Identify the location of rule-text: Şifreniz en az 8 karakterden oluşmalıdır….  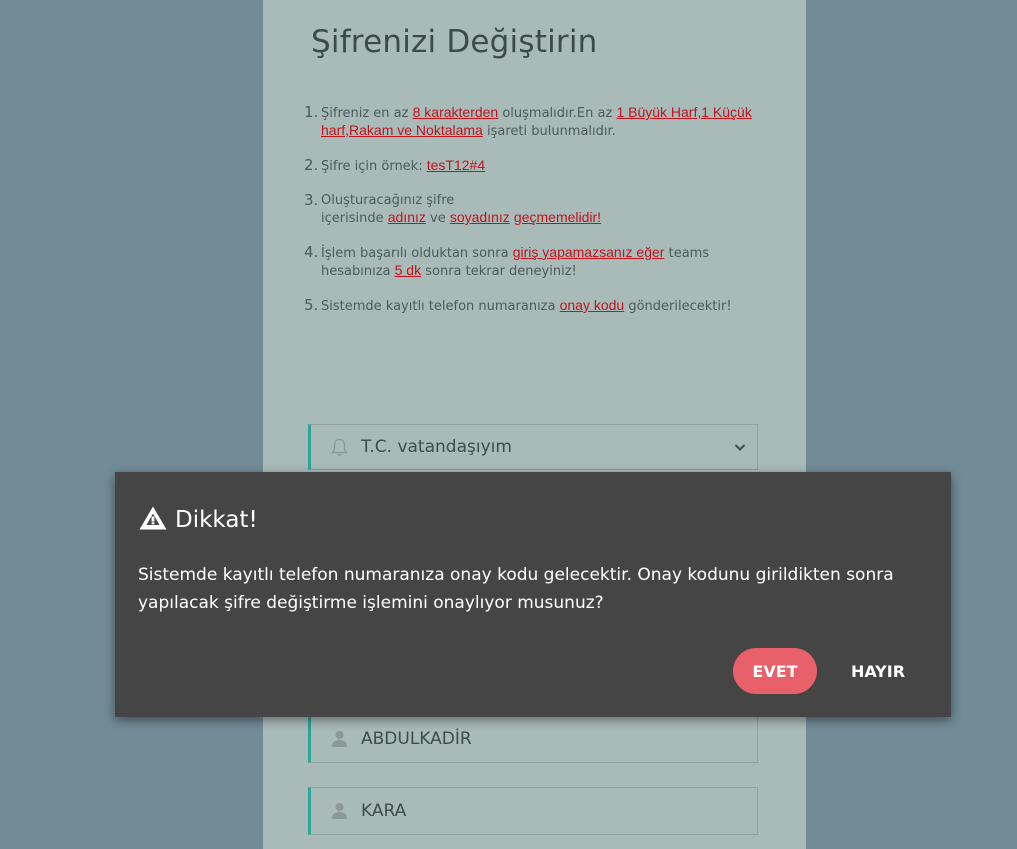
(547, 122).